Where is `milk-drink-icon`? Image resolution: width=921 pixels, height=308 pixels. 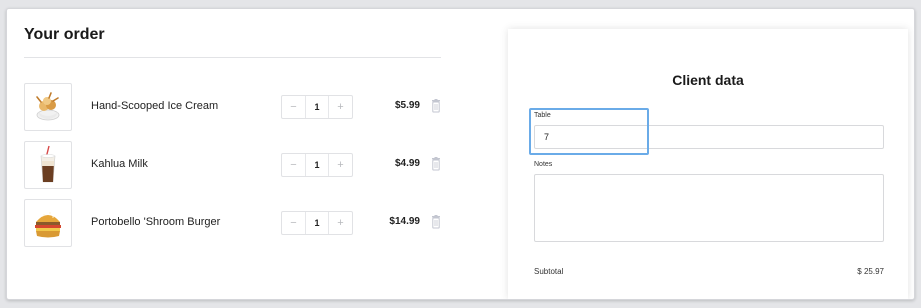
milk-drink-icon is located at coordinates (48, 165).